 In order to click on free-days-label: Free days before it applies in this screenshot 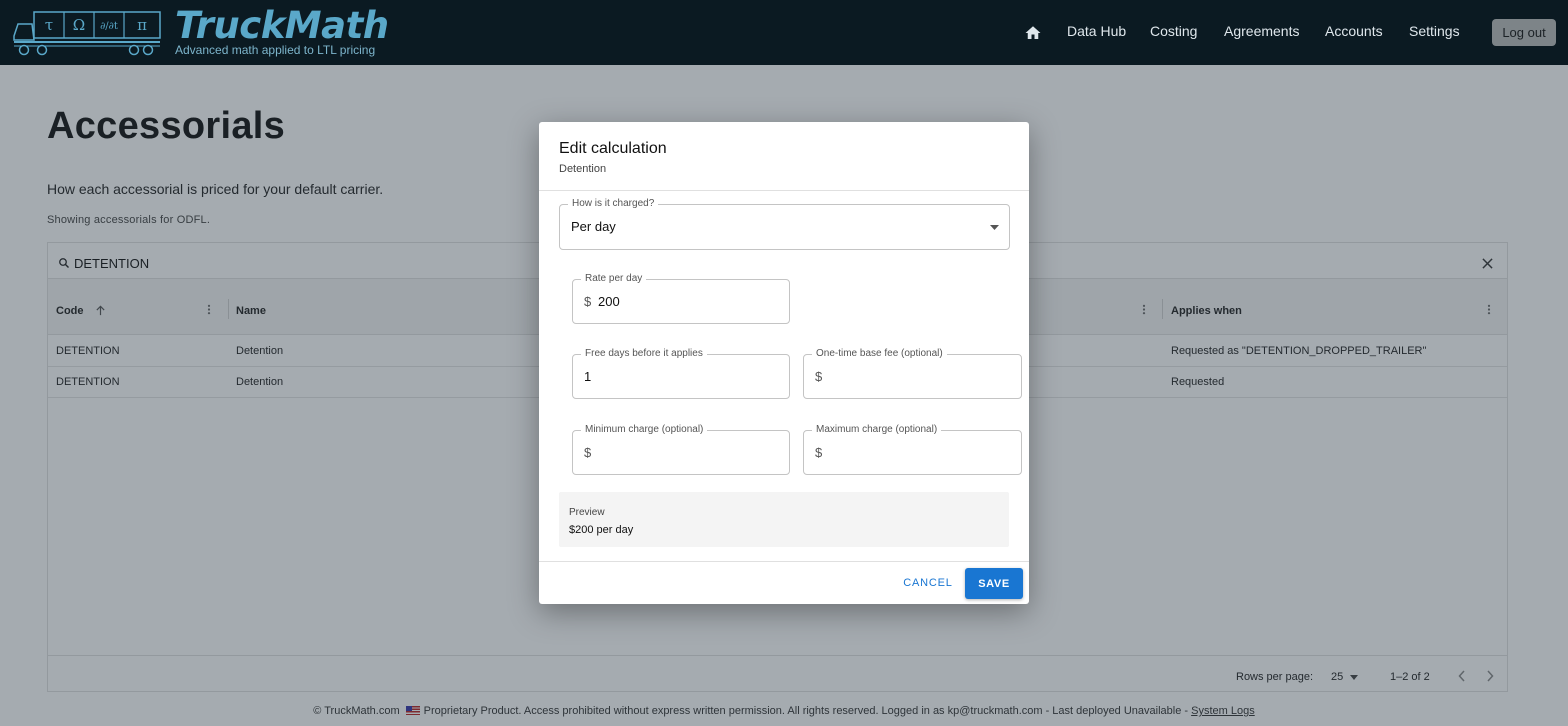, I will do `click(644, 354)`.